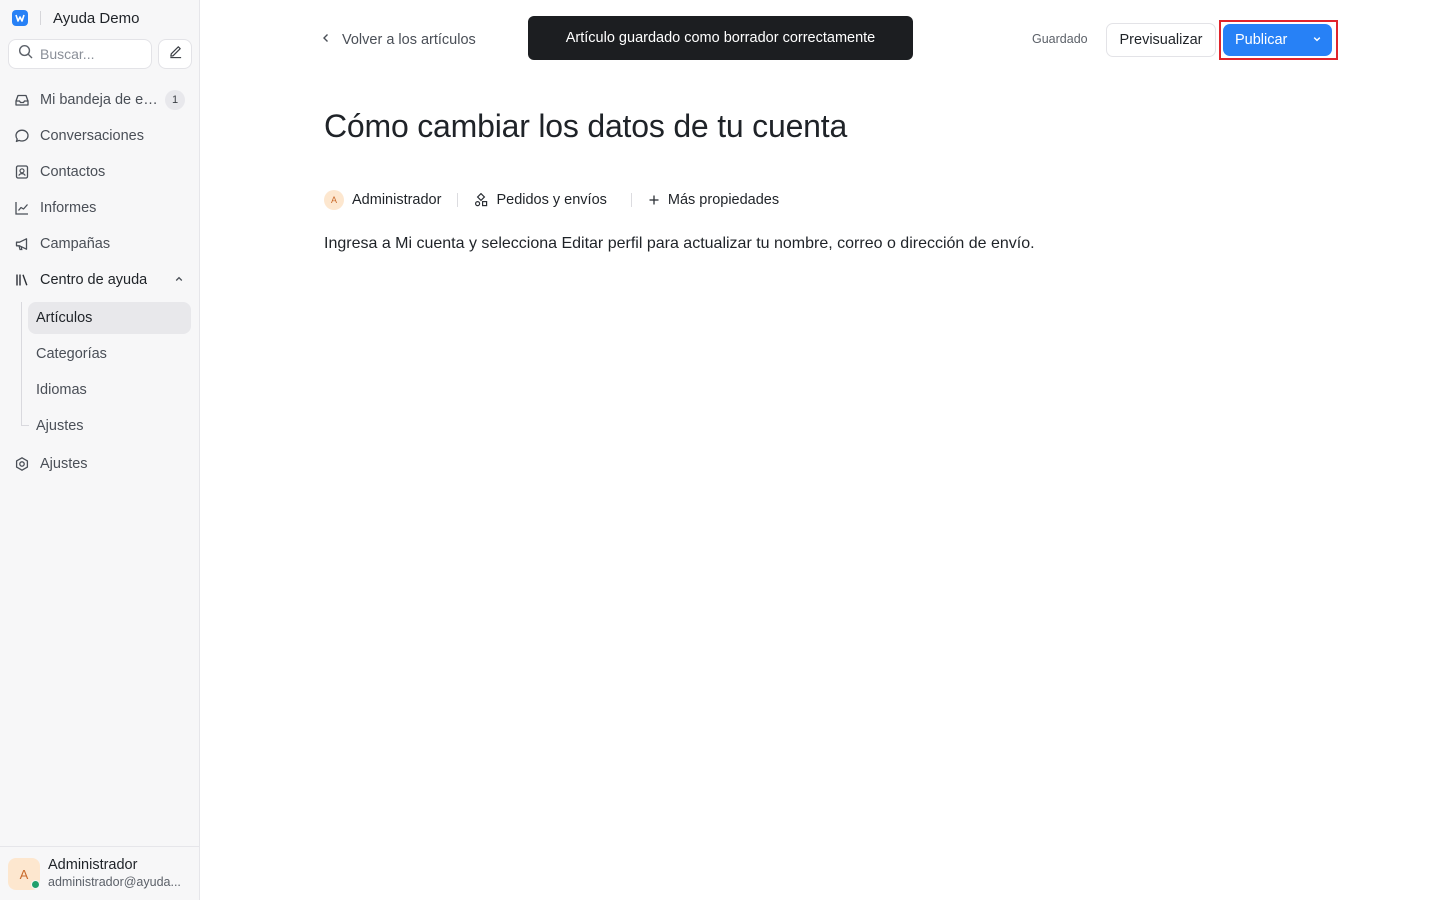  I want to click on sidebar-item-help-center: Centro de ayuda, so click(100, 280).